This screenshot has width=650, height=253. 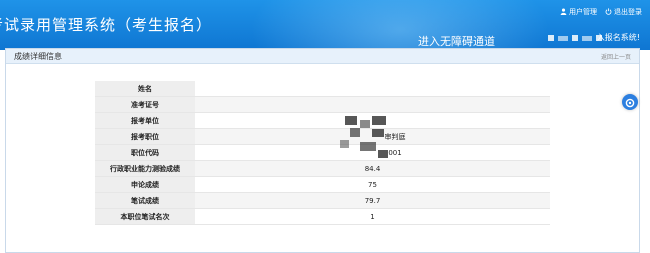 What do you see at coordinates (601, 12) in the screenshot?
I see `top-links: 用户管理 退出登录` at bounding box center [601, 12].